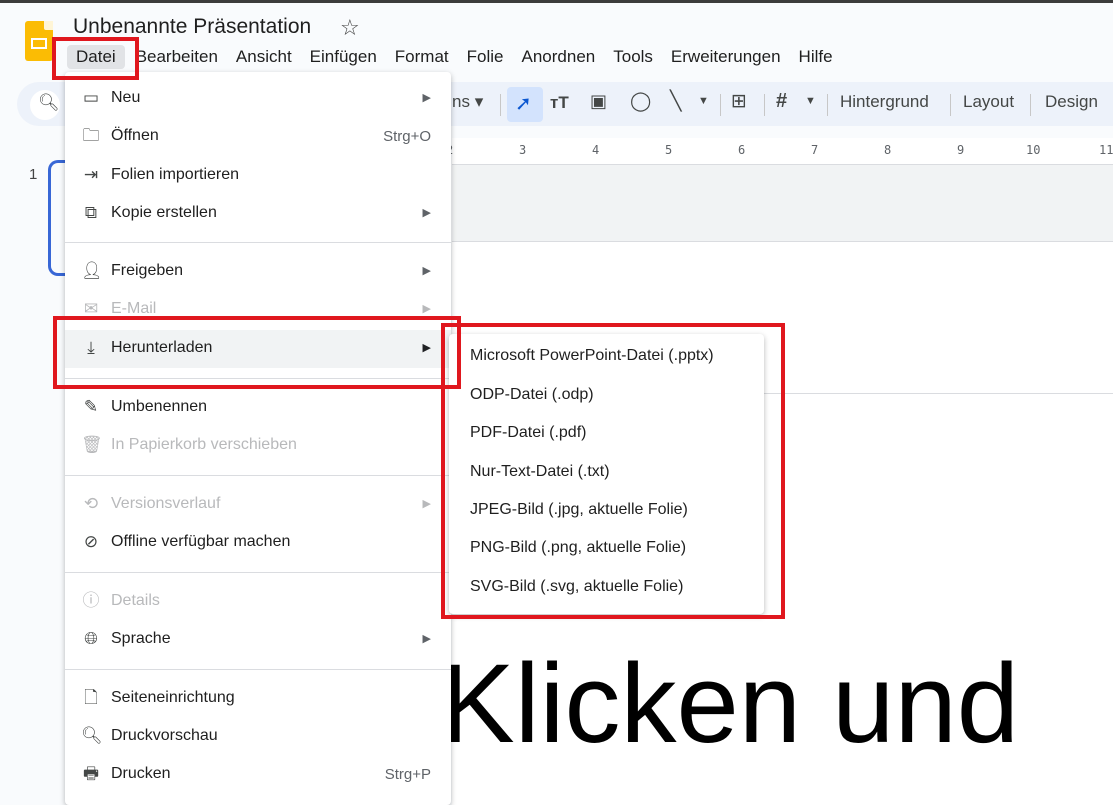  Describe the element at coordinates (888, 150) in the screenshot. I see `ruler-label: 8` at that location.